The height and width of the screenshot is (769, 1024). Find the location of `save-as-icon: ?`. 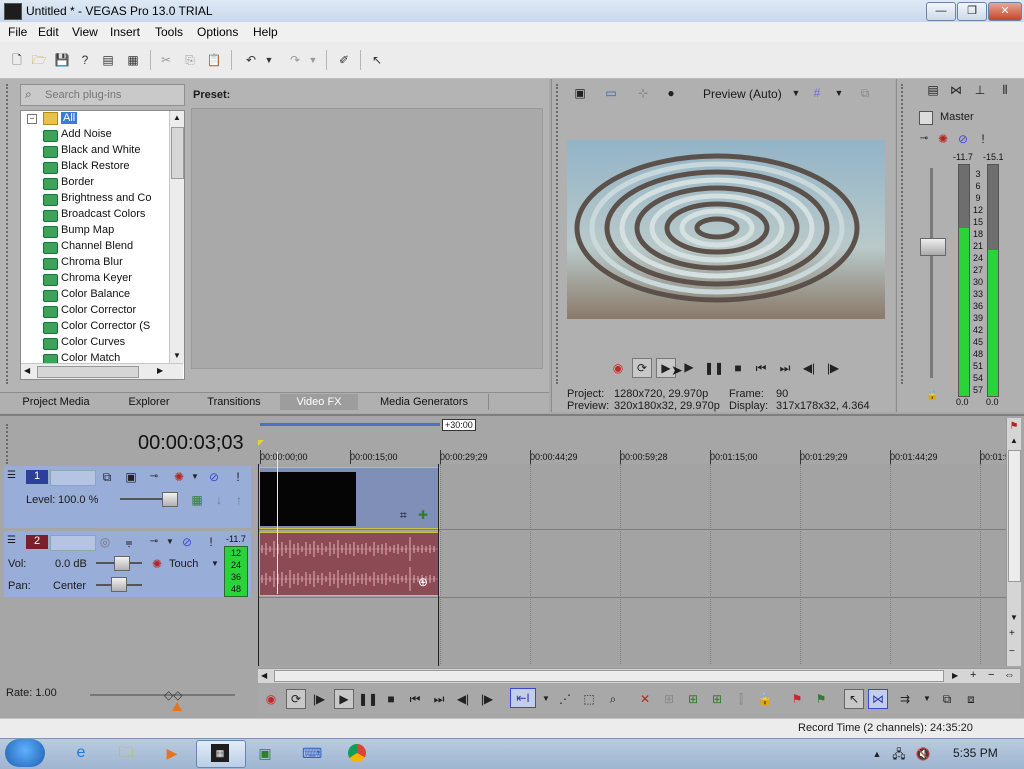

save-as-icon: ? is located at coordinates (85, 60).